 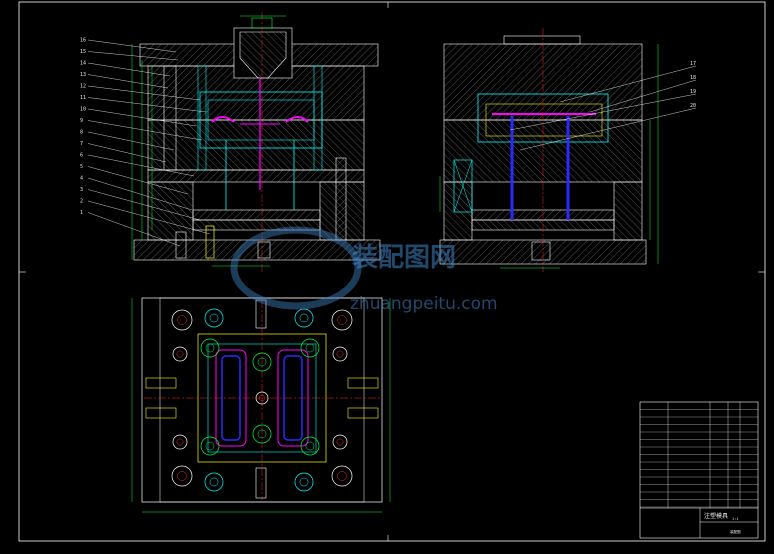 I want to click on title-block-title: 注塑模具, so click(x=716, y=516).